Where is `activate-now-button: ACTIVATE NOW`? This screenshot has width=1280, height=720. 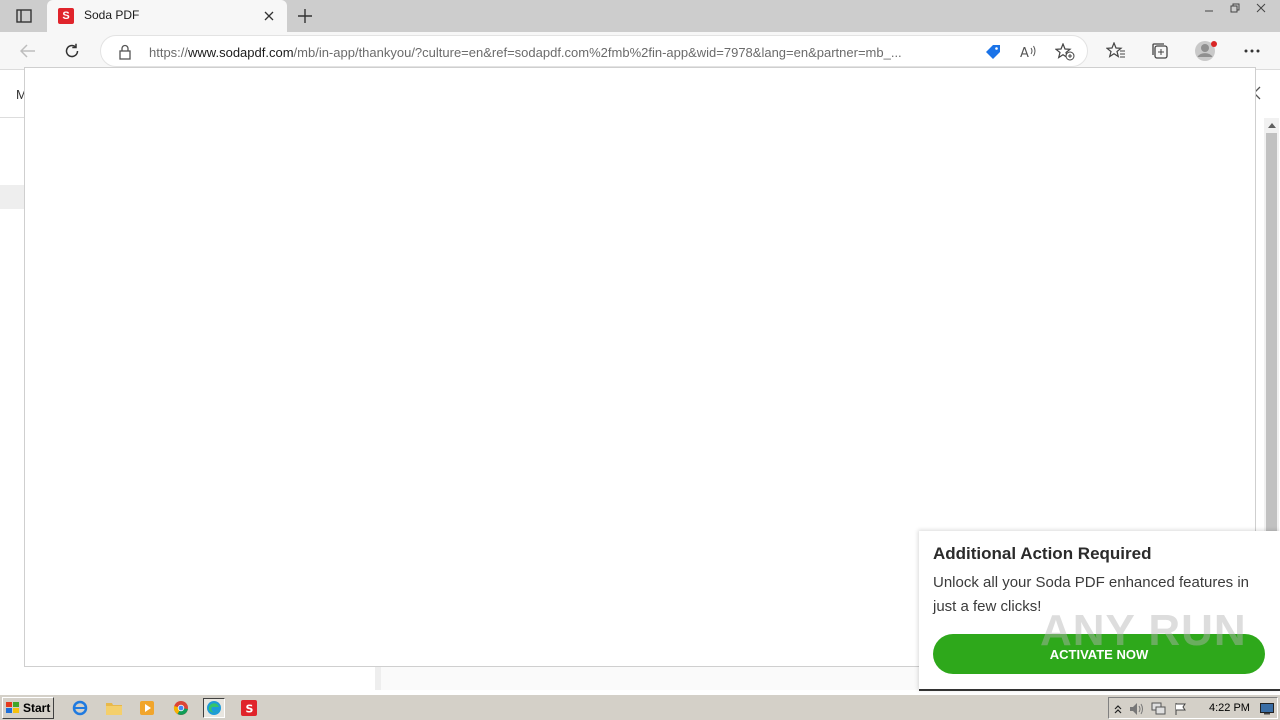 activate-now-button: ACTIVATE NOW is located at coordinates (1099, 654).